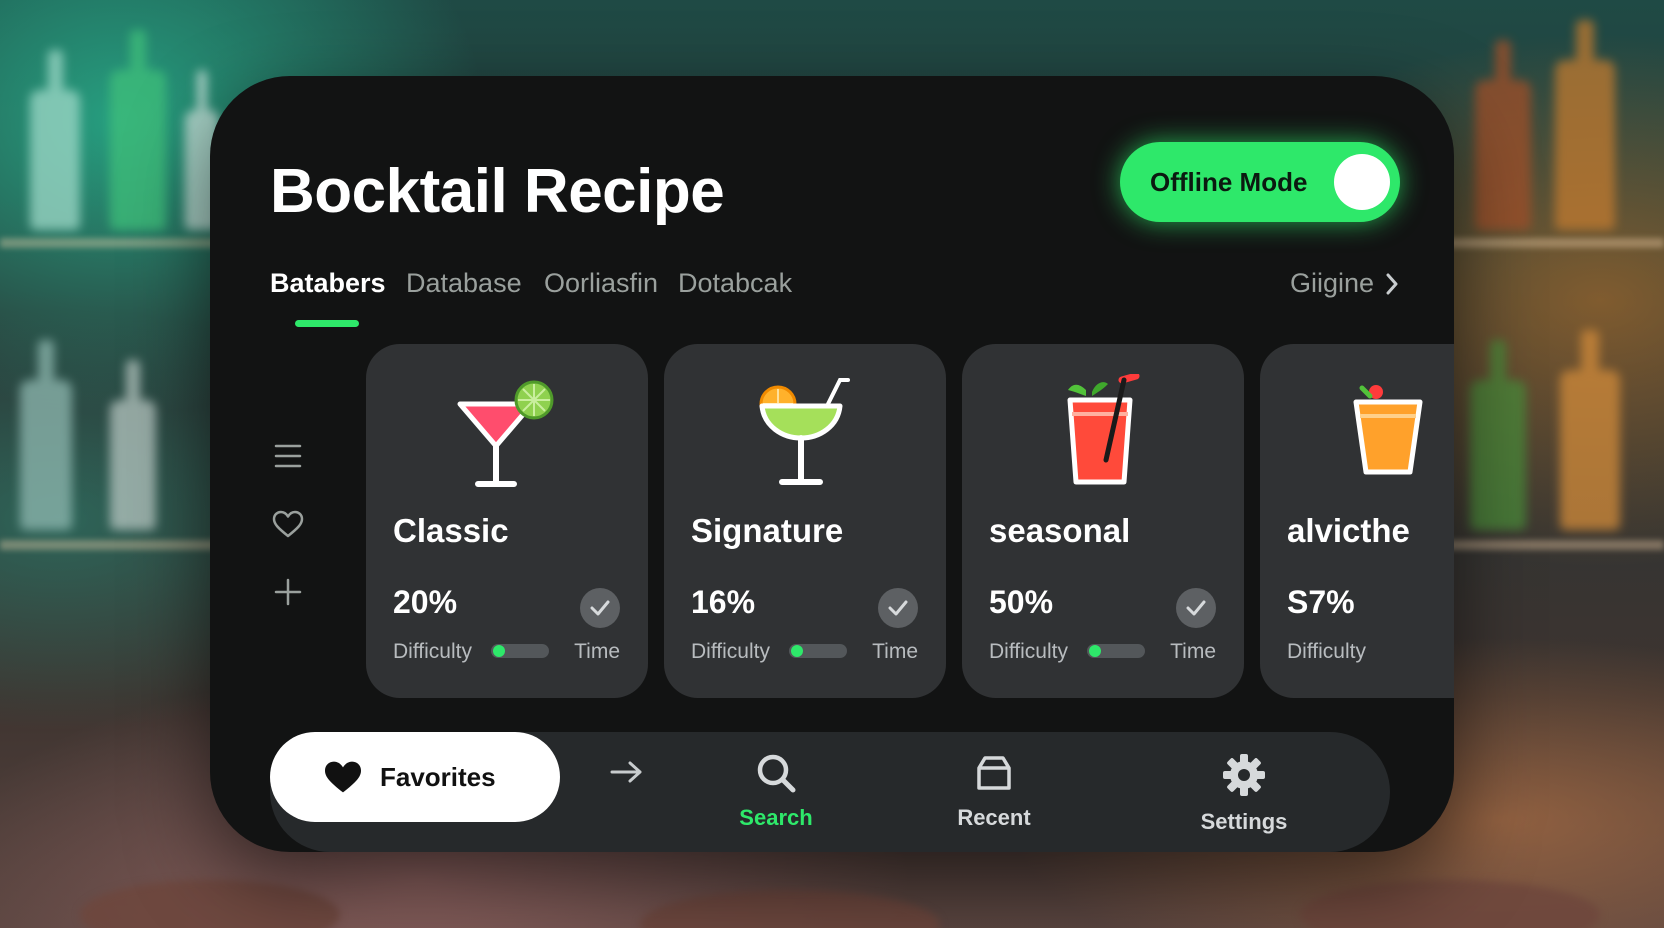 Image resolution: width=1664 pixels, height=928 pixels. I want to click on search-icon, so click(776, 773).